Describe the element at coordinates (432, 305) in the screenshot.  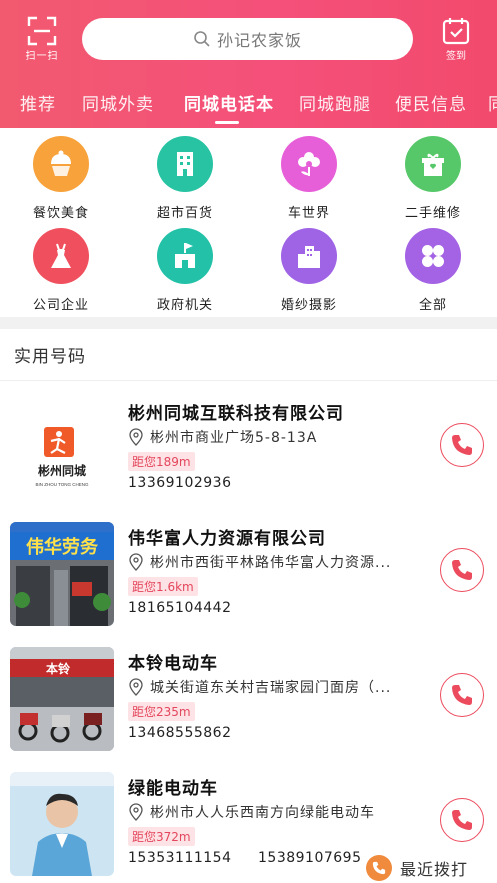
I see `category-label: 全部` at that location.